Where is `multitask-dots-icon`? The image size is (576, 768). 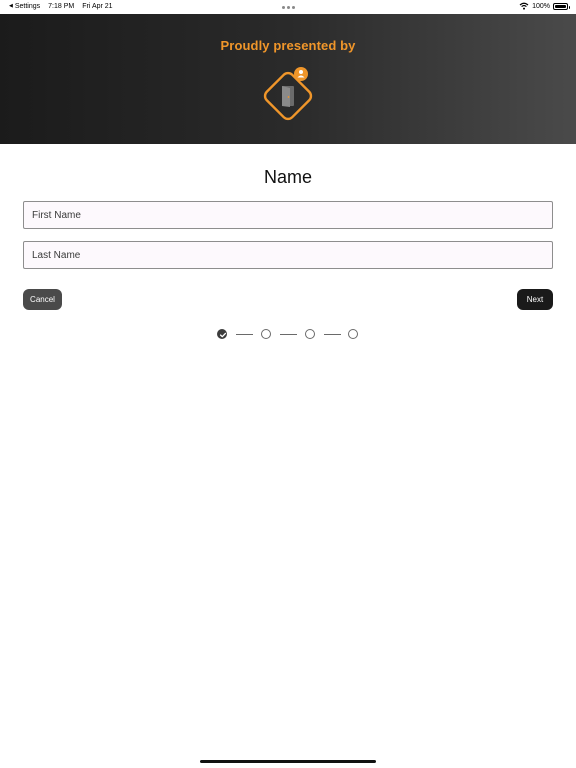 multitask-dots-icon is located at coordinates (288, 7).